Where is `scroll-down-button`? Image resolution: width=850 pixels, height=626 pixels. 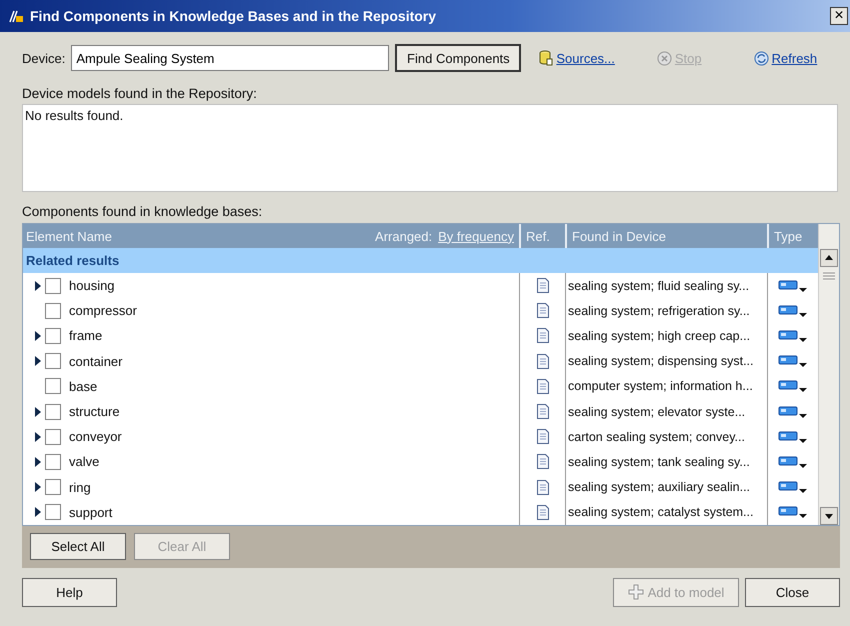
scroll-down-button is located at coordinates (829, 515).